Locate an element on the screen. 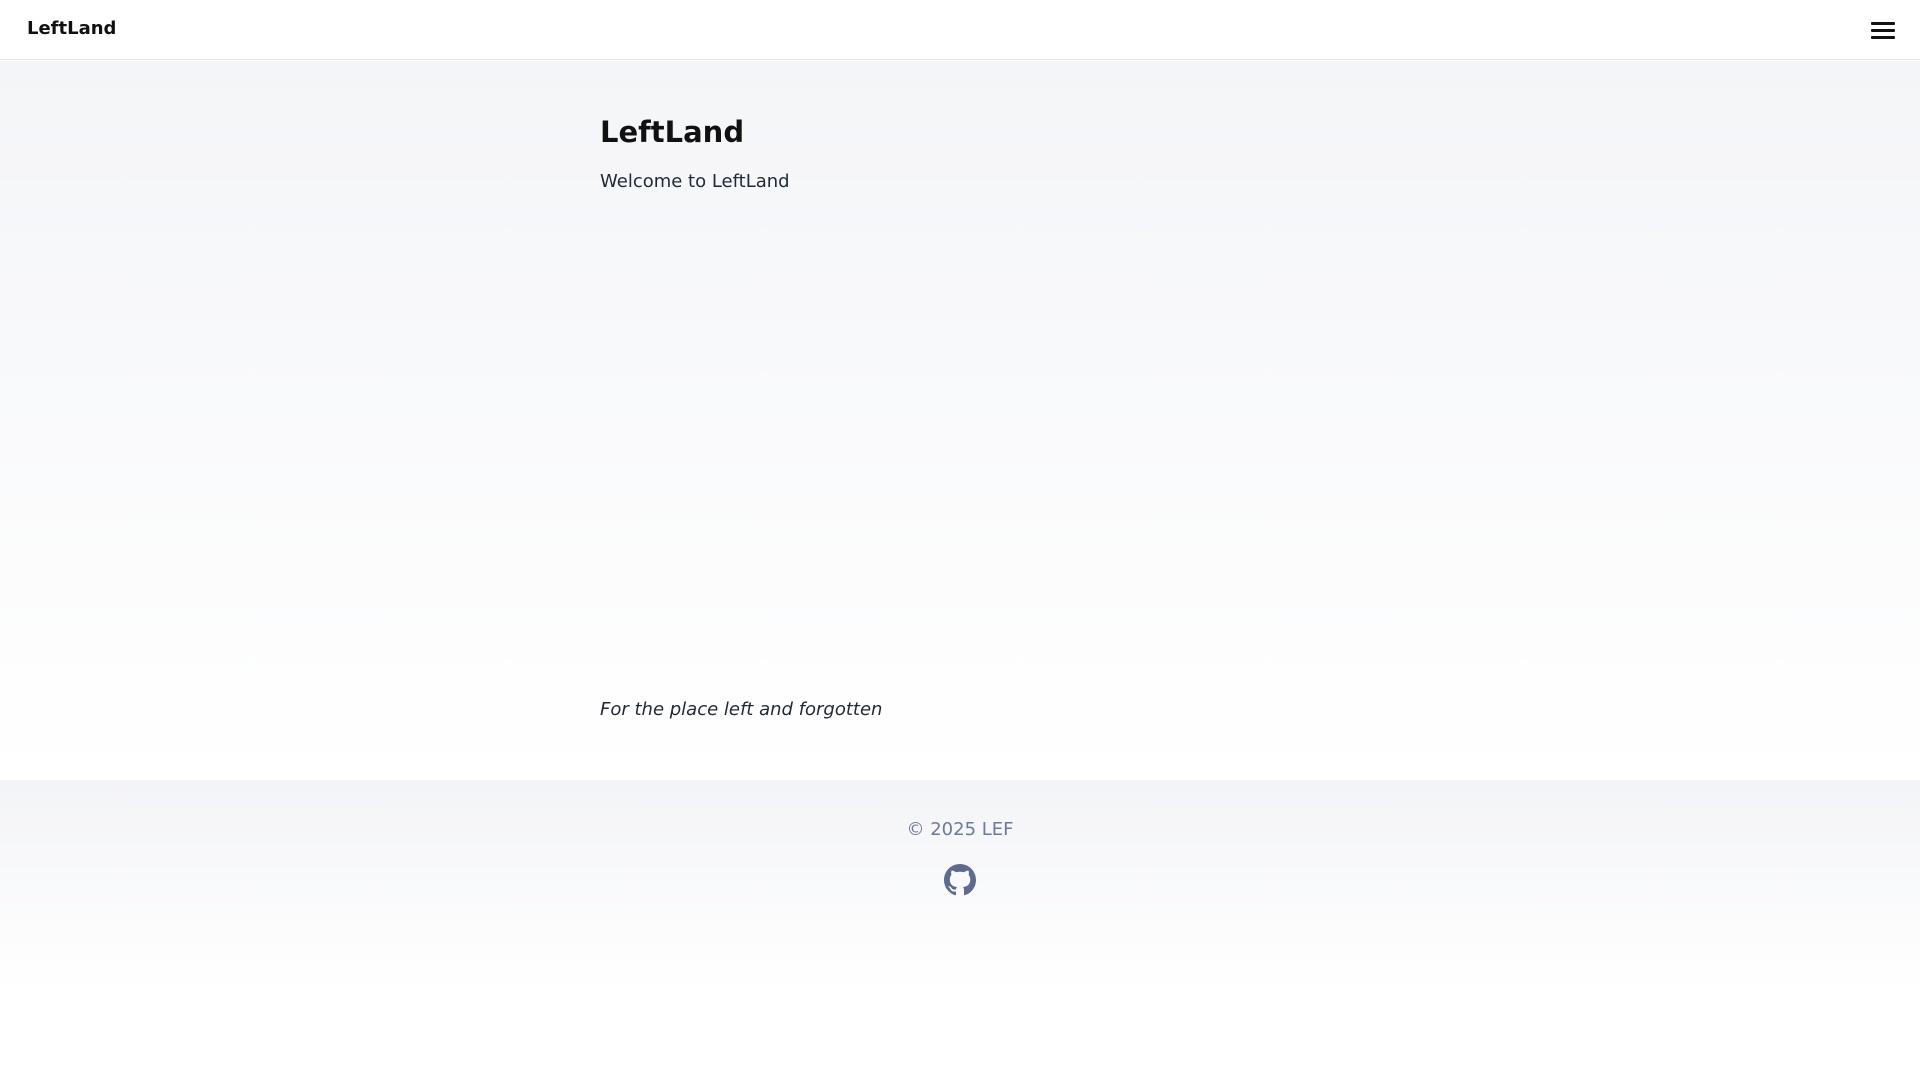 The width and height of the screenshot is (1920, 1080). top-navigation-bar: LeftLand is located at coordinates (960, 30).